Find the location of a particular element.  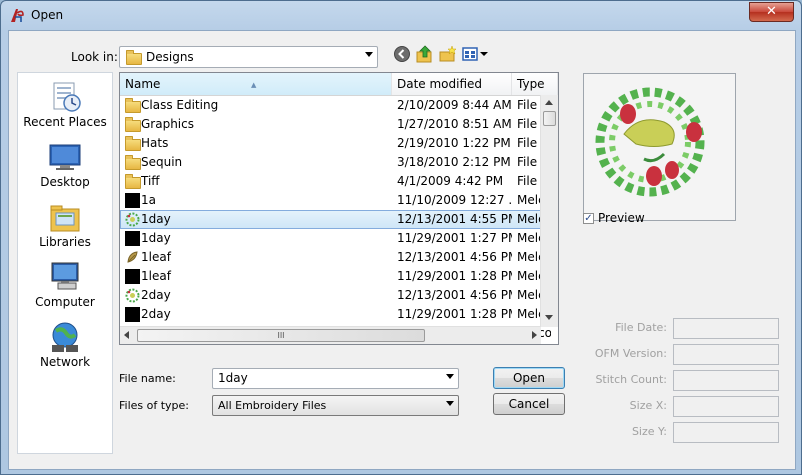

place-recent-places: Recent Places is located at coordinates (65, 105).